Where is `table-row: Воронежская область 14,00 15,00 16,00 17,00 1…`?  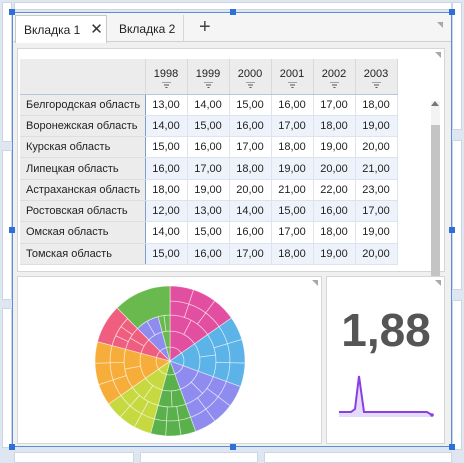 table-row: Воронежская область 14,00 15,00 16,00 17,00 1… is located at coordinates (209, 126).